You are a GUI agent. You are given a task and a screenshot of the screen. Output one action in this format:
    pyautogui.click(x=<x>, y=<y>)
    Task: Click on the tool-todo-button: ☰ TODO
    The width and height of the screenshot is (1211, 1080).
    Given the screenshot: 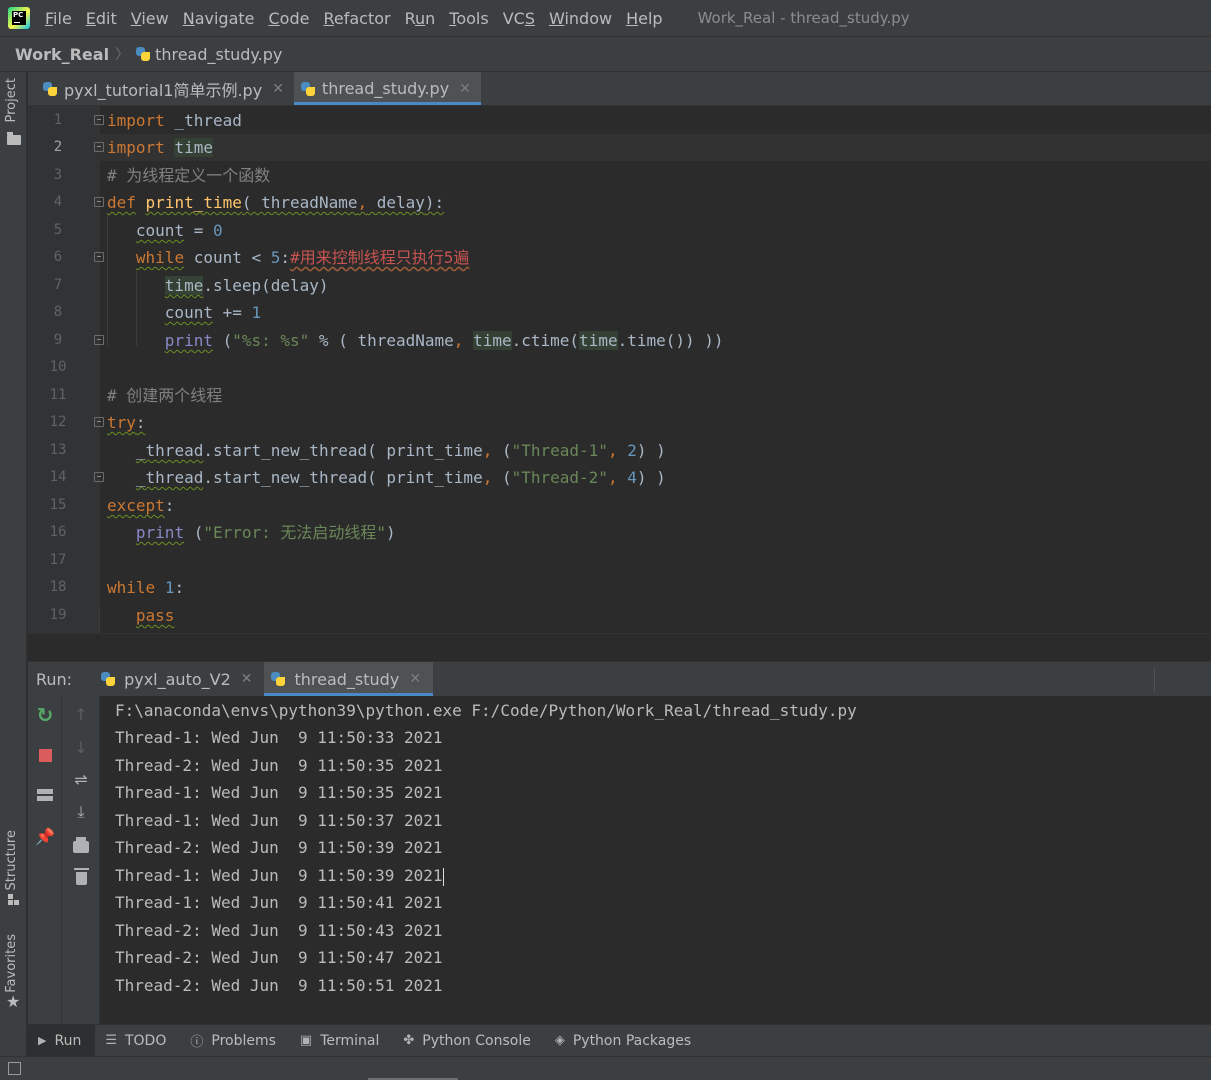 What is the action you would take?
    pyautogui.click(x=137, y=1040)
    